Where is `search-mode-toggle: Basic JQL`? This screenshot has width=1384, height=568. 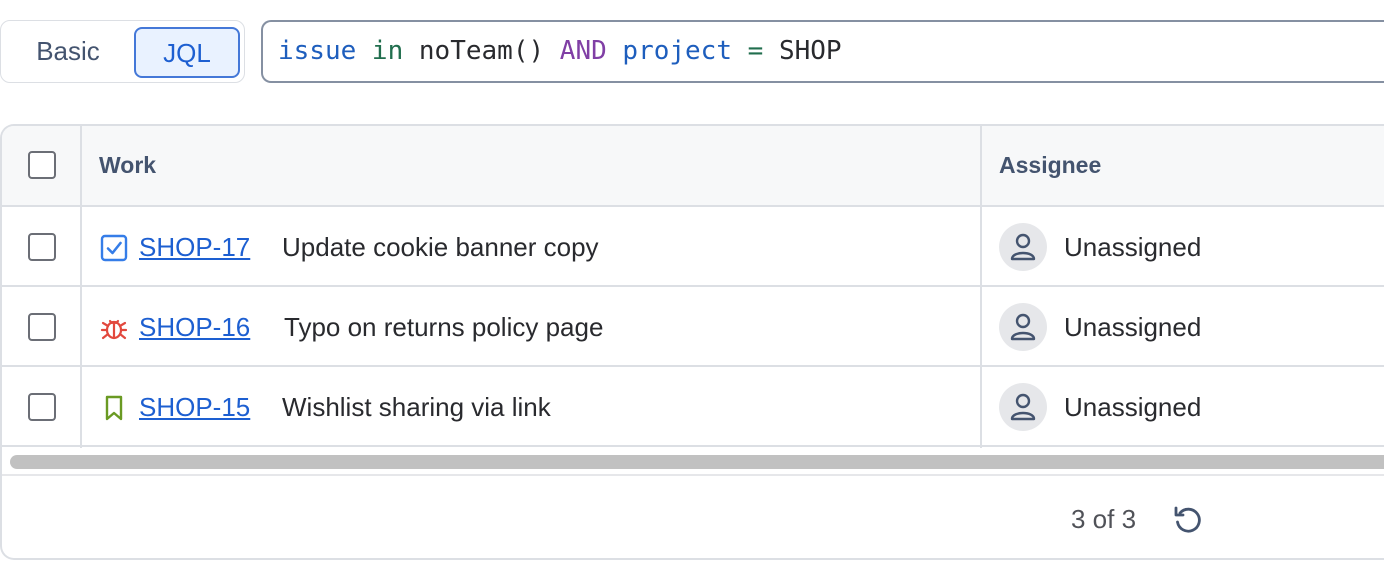
search-mode-toggle: Basic JQL is located at coordinates (122, 51).